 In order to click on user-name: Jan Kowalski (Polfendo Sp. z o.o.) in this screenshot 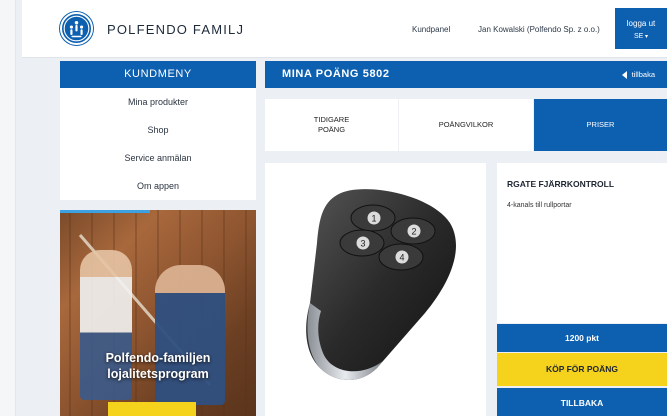, I will do `click(539, 29)`.